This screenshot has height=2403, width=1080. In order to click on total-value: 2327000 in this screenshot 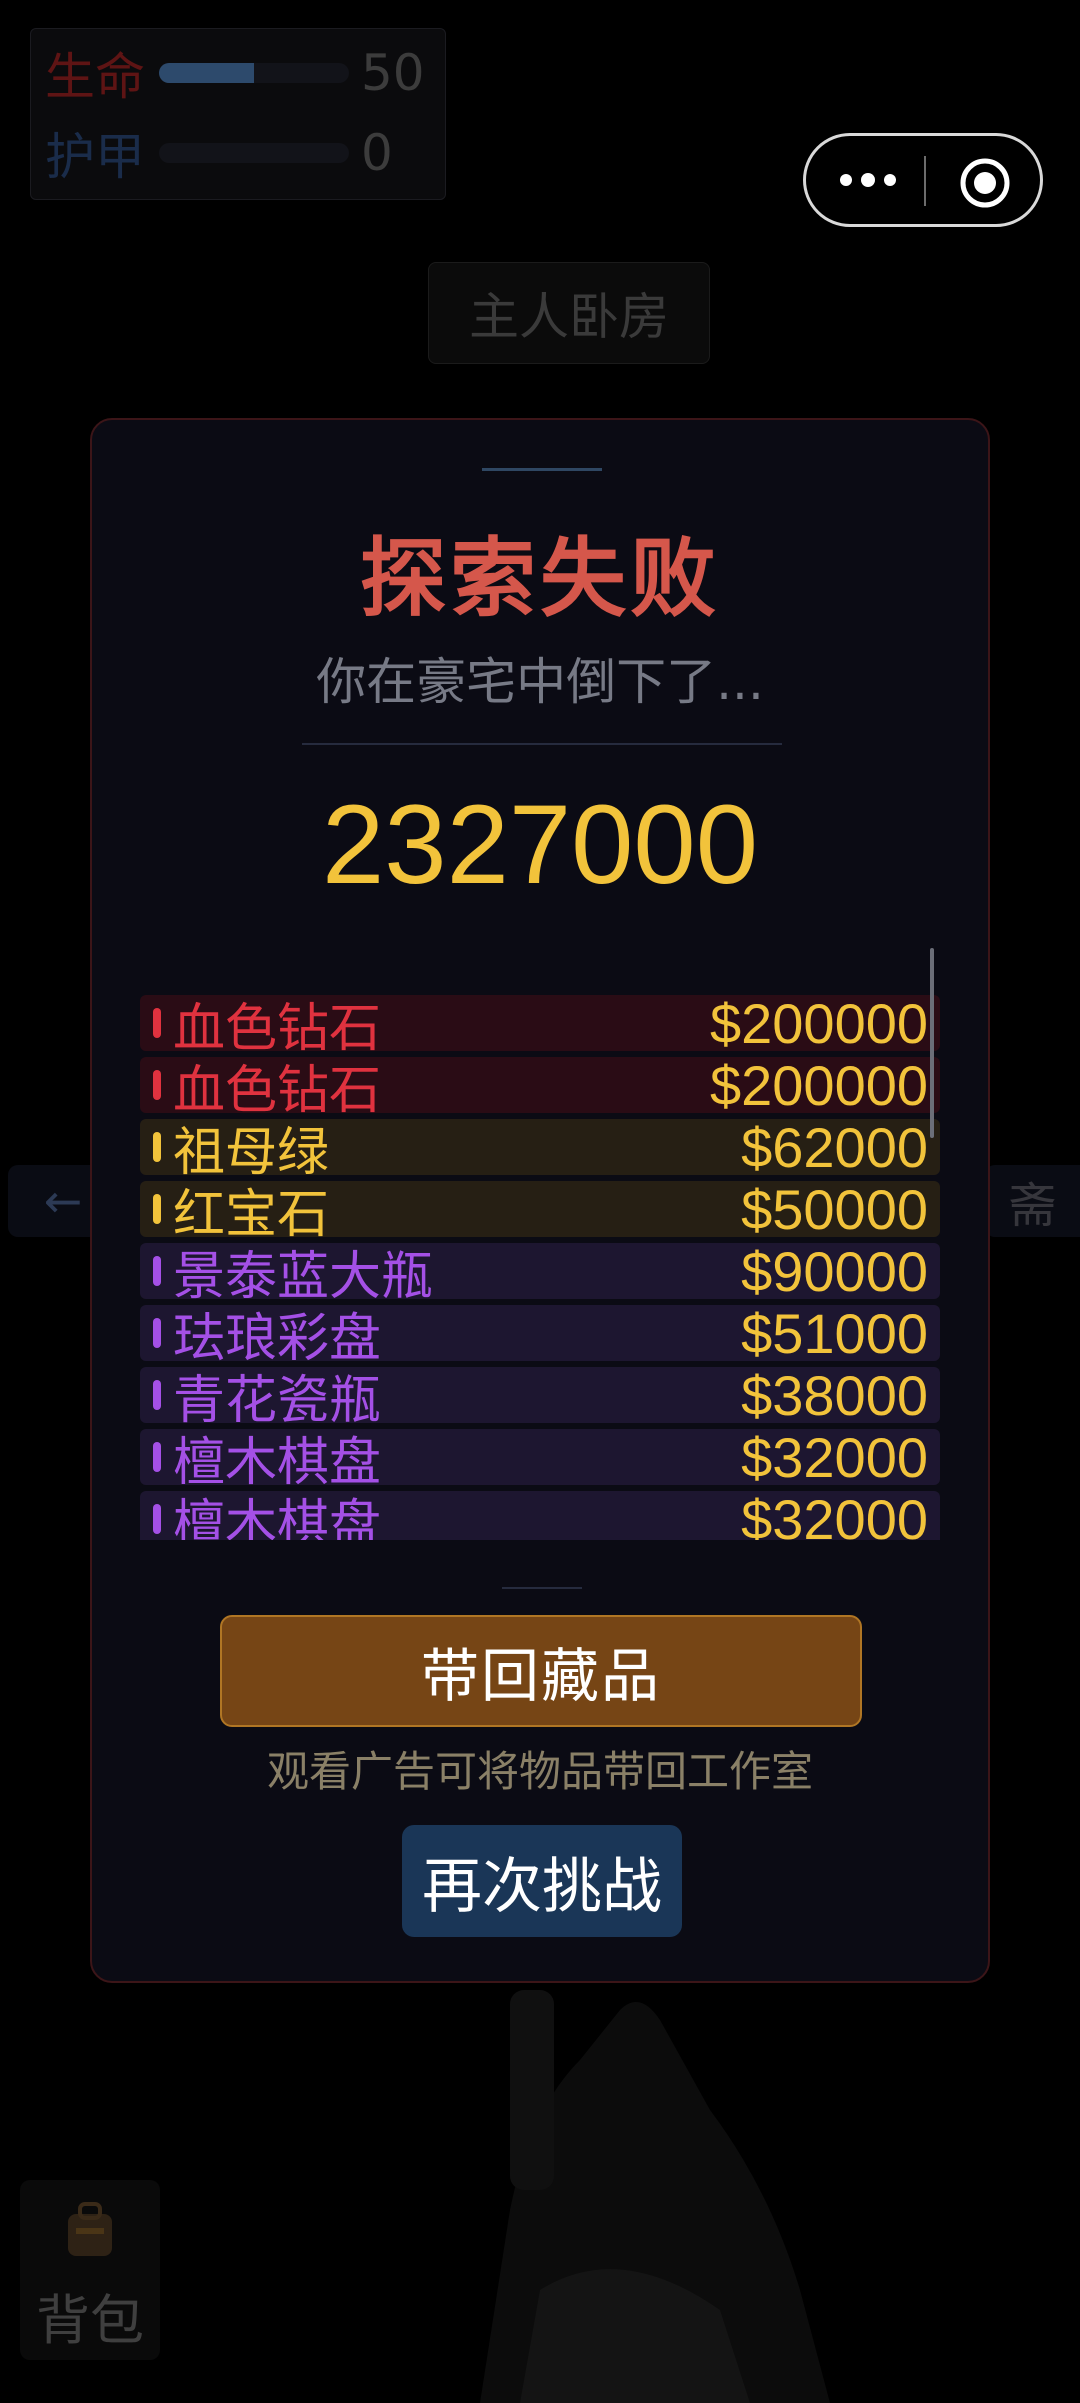, I will do `click(540, 844)`.